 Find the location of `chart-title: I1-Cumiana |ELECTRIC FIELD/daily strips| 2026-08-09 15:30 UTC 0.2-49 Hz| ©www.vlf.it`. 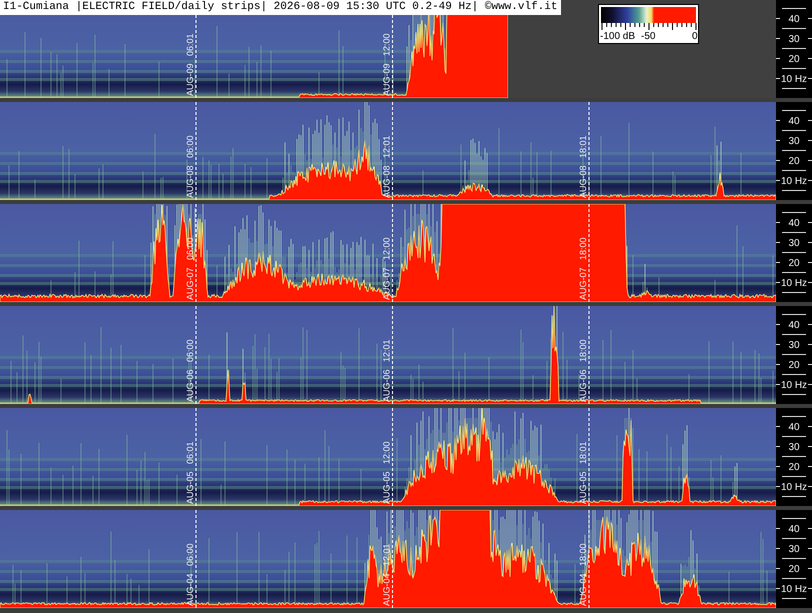

chart-title: I1-Cumiana |ELECTRIC FIELD/daily strips| 2026-08-09 15:30 UTC 0.2-49 Hz| ©www.vlf.it is located at coordinates (280, 7).